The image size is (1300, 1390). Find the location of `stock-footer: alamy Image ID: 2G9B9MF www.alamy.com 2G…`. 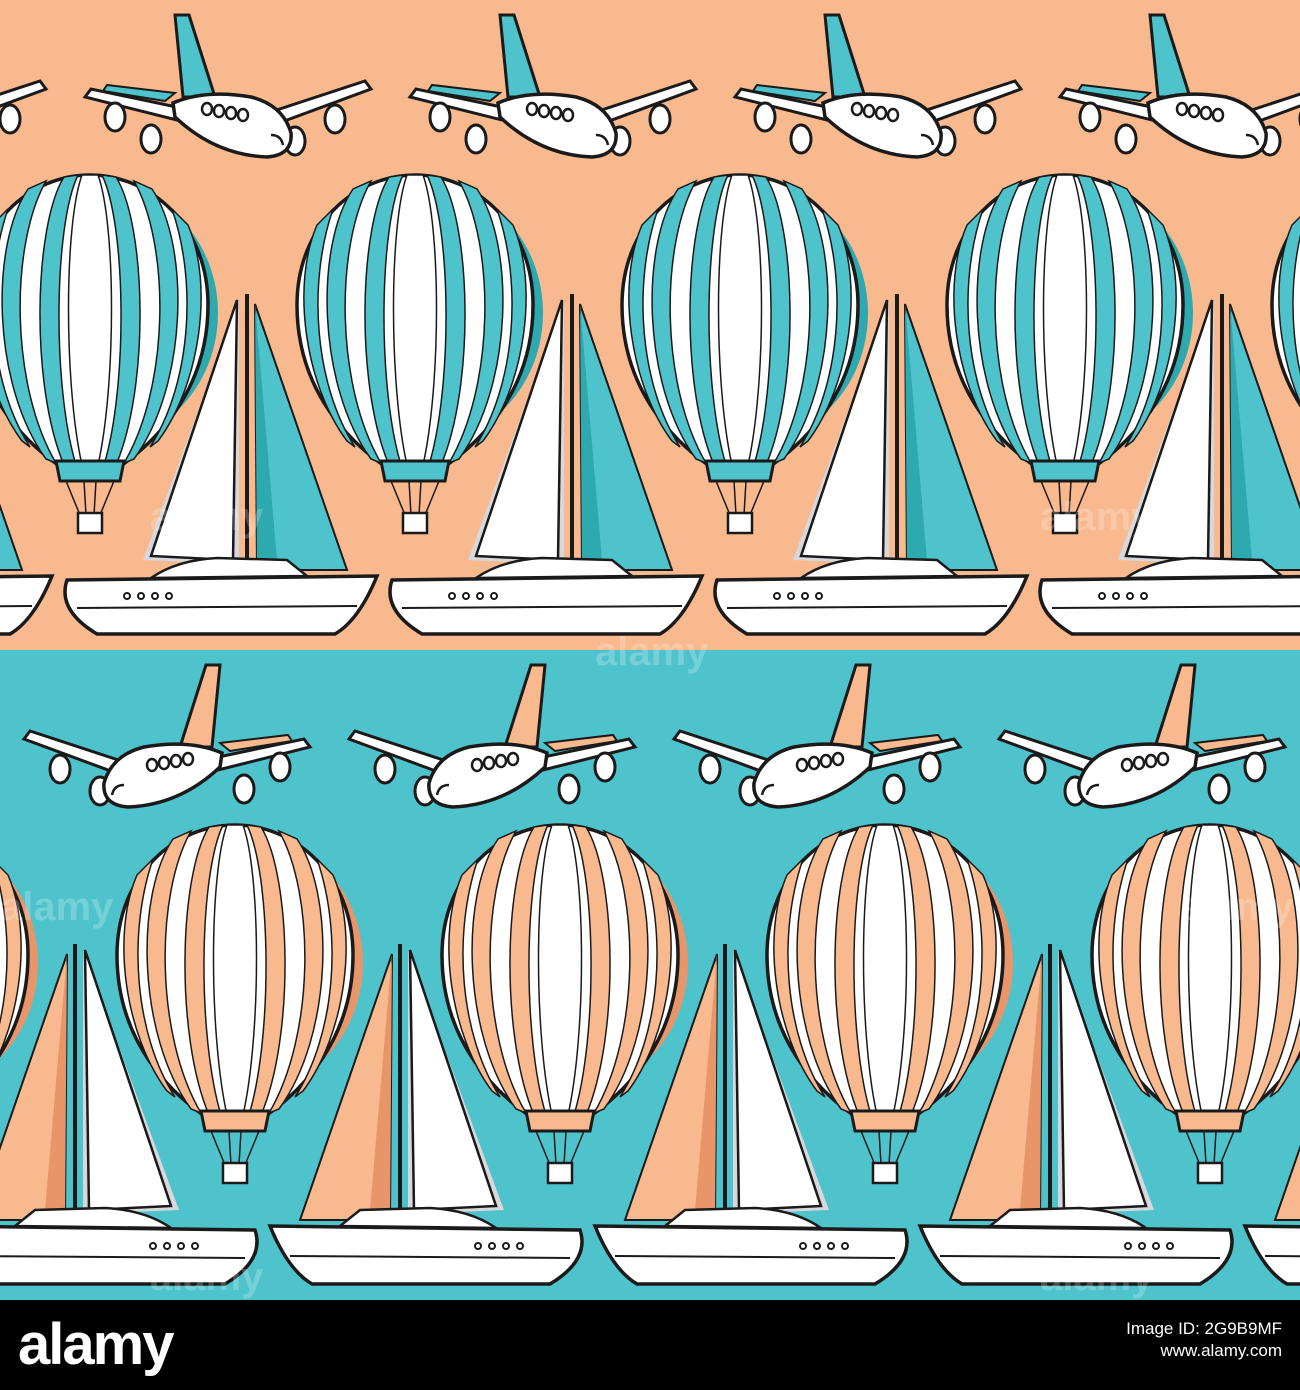

stock-footer: alamy Image ID: 2G9B9MF www.alamy.com 2G… is located at coordinates (650, 1345).